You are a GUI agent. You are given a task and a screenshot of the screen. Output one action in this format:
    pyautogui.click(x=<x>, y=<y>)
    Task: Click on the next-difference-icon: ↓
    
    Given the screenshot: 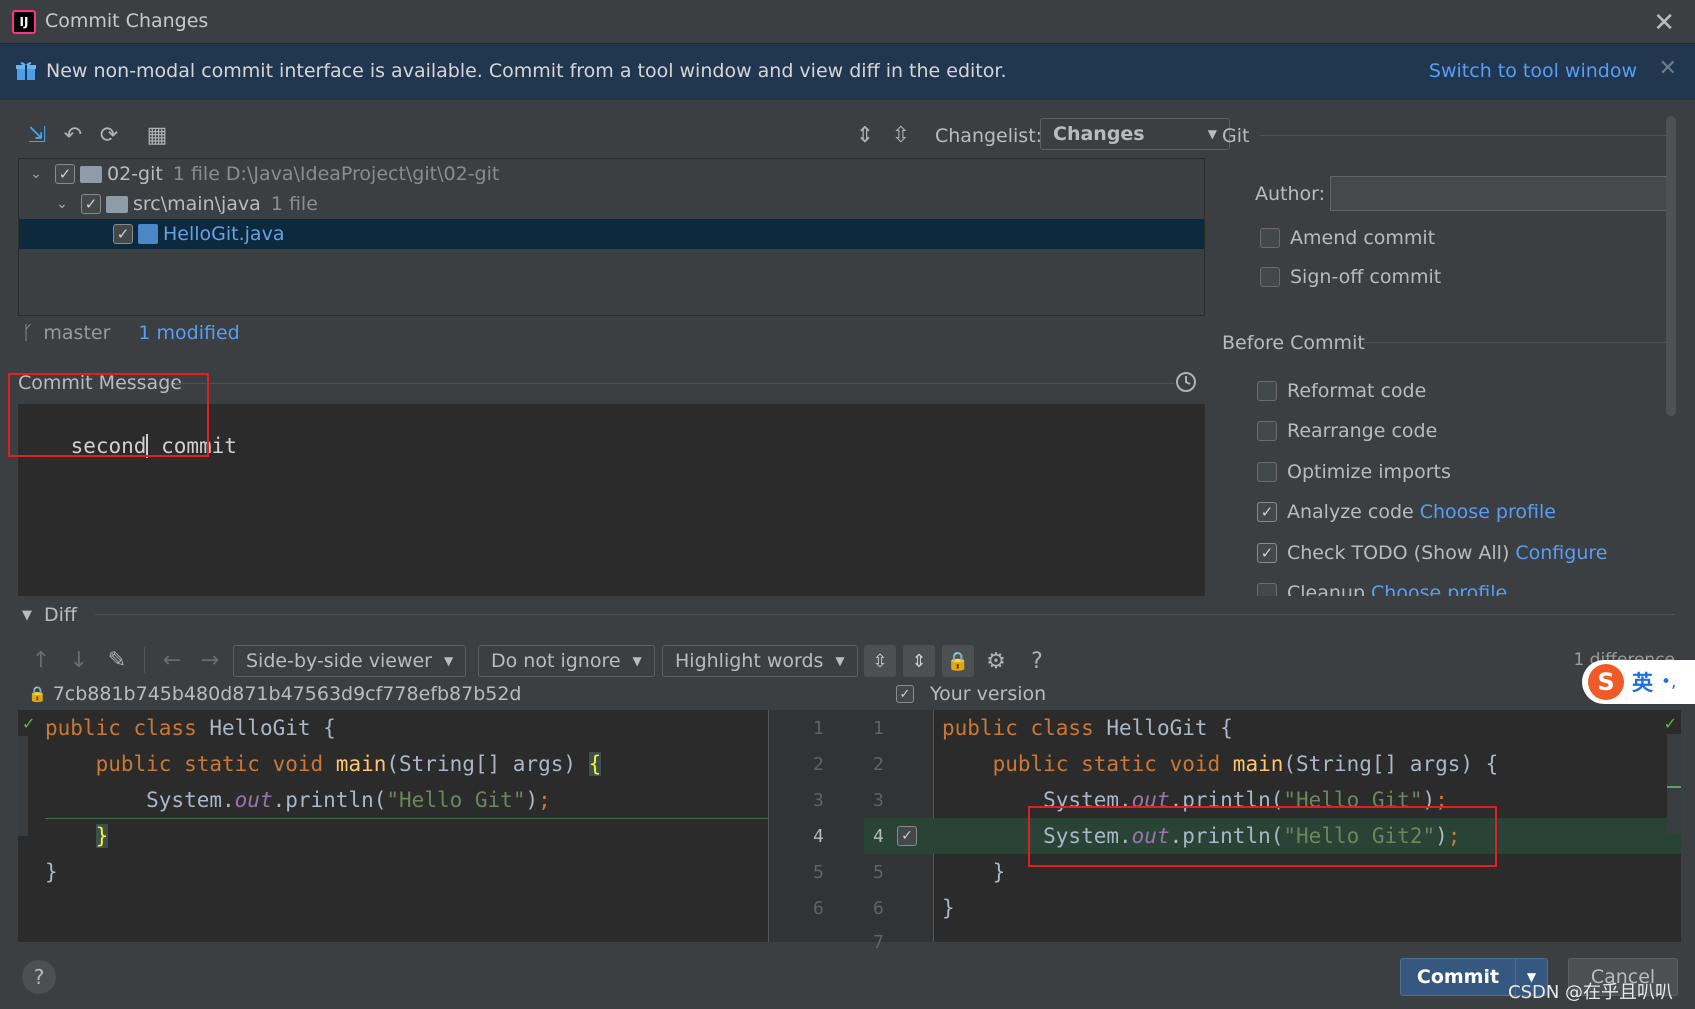 What is the action you would take?
    pyautogui.click(x=79, y=660)
    